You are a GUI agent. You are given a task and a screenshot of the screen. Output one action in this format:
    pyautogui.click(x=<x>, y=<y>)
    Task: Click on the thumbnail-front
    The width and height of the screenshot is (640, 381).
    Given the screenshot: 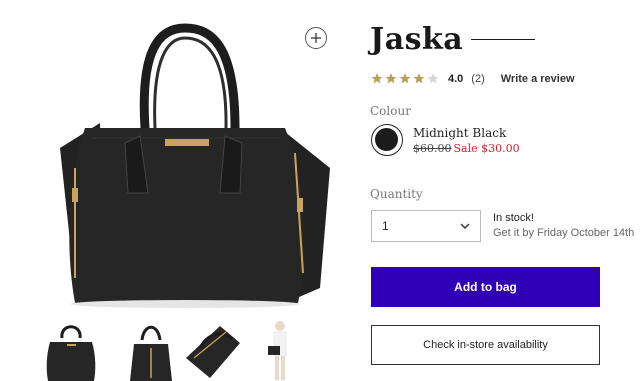 What is the action you would take?
    pyautogui.click(x=71, y=349)
    